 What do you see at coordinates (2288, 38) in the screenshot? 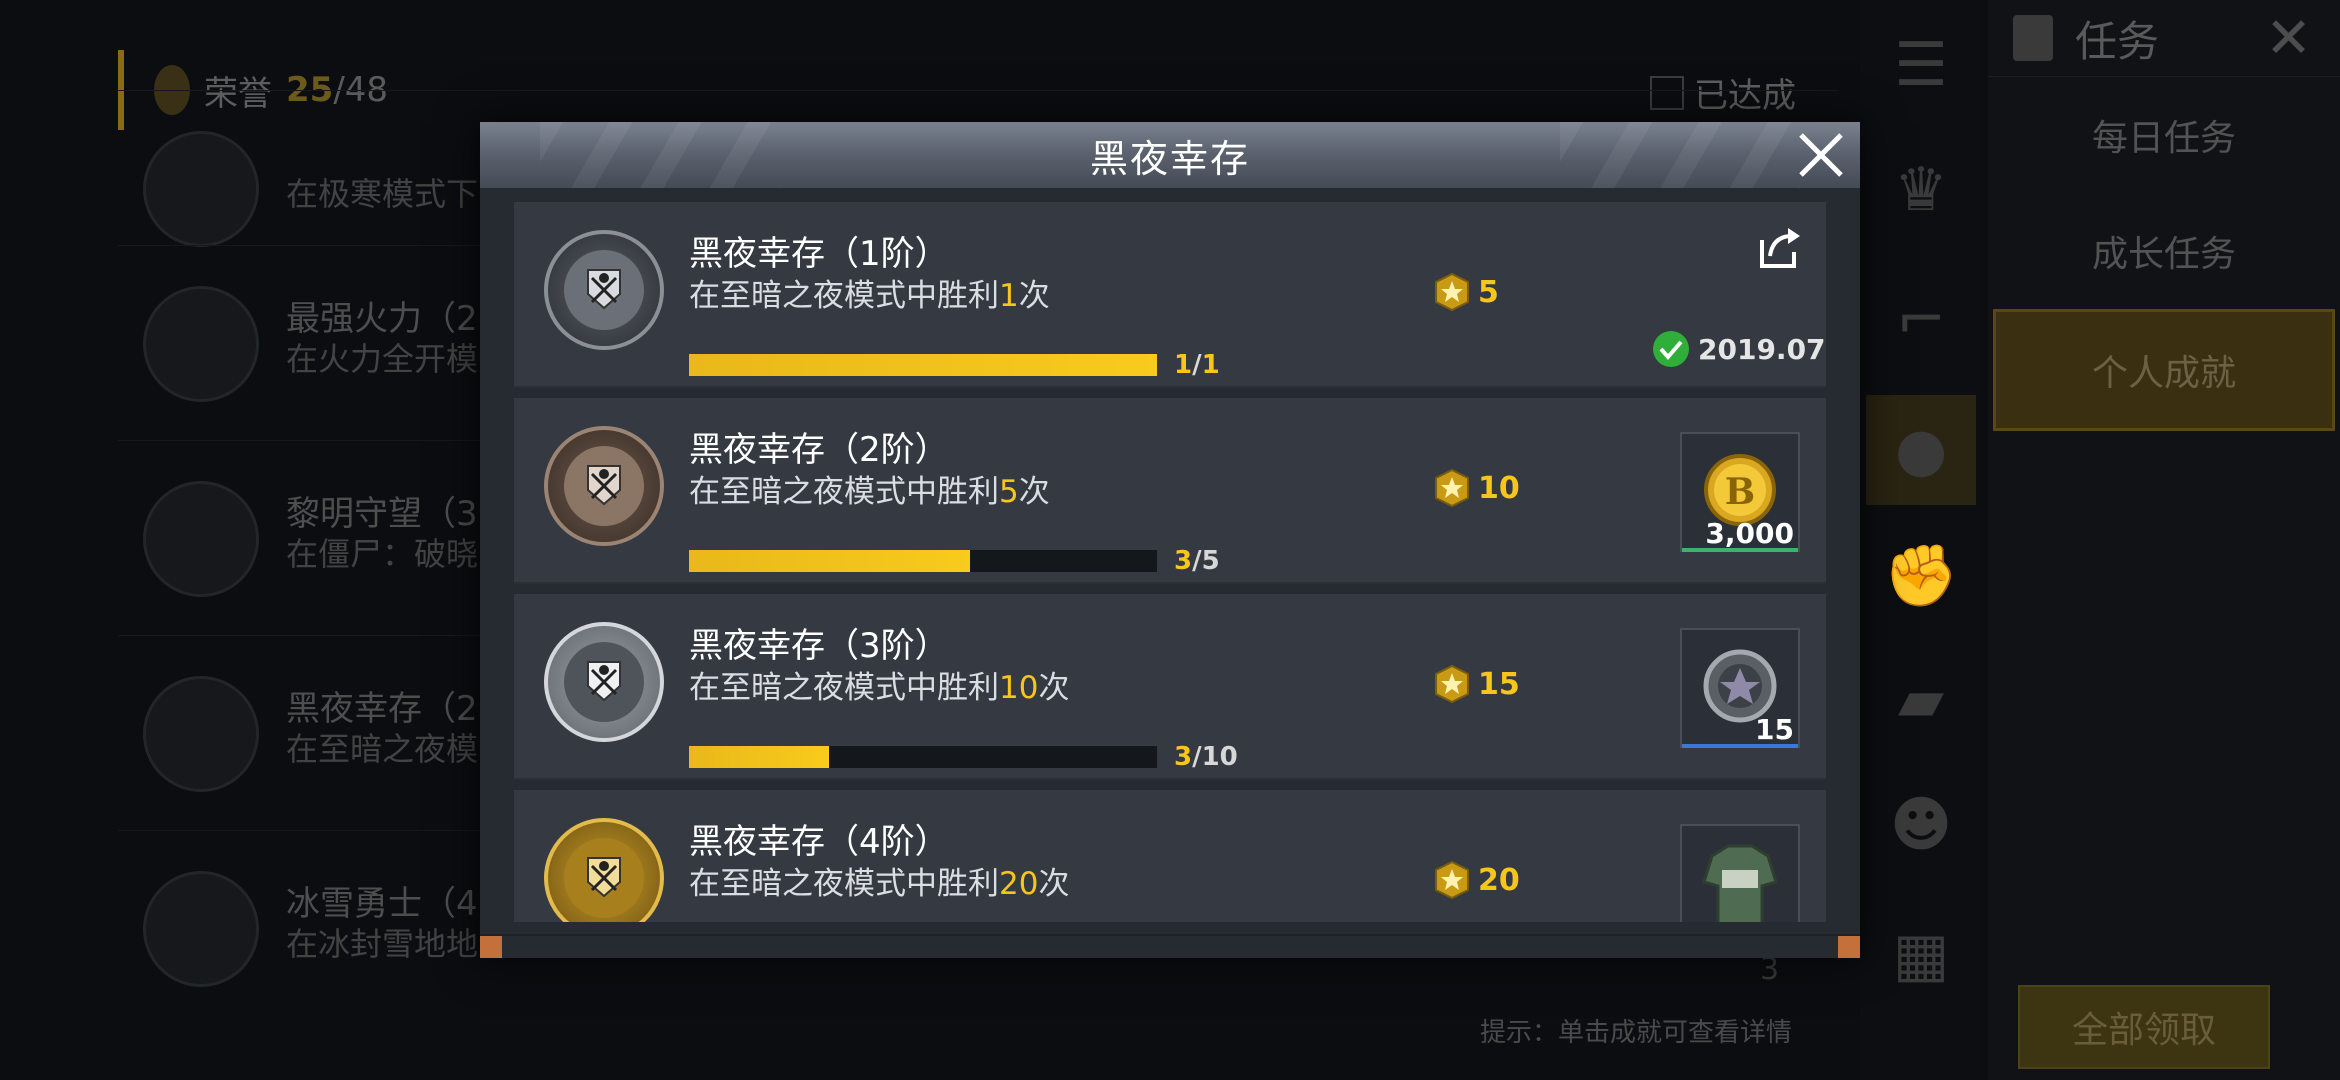
I see `close-icon: ✕` at bounding box center [2288, 38].